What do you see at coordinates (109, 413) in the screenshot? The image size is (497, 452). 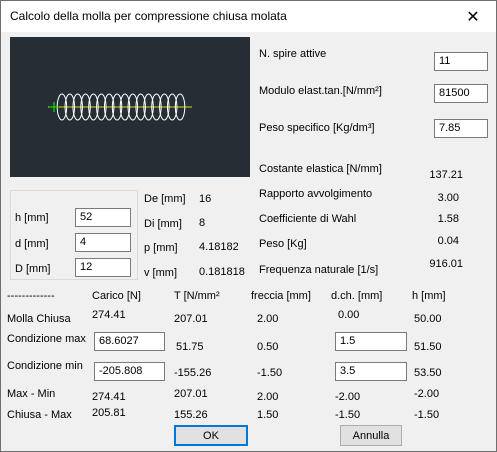 I see `row-chiusa-carico: 205.81` at bounding box center [109, 413].